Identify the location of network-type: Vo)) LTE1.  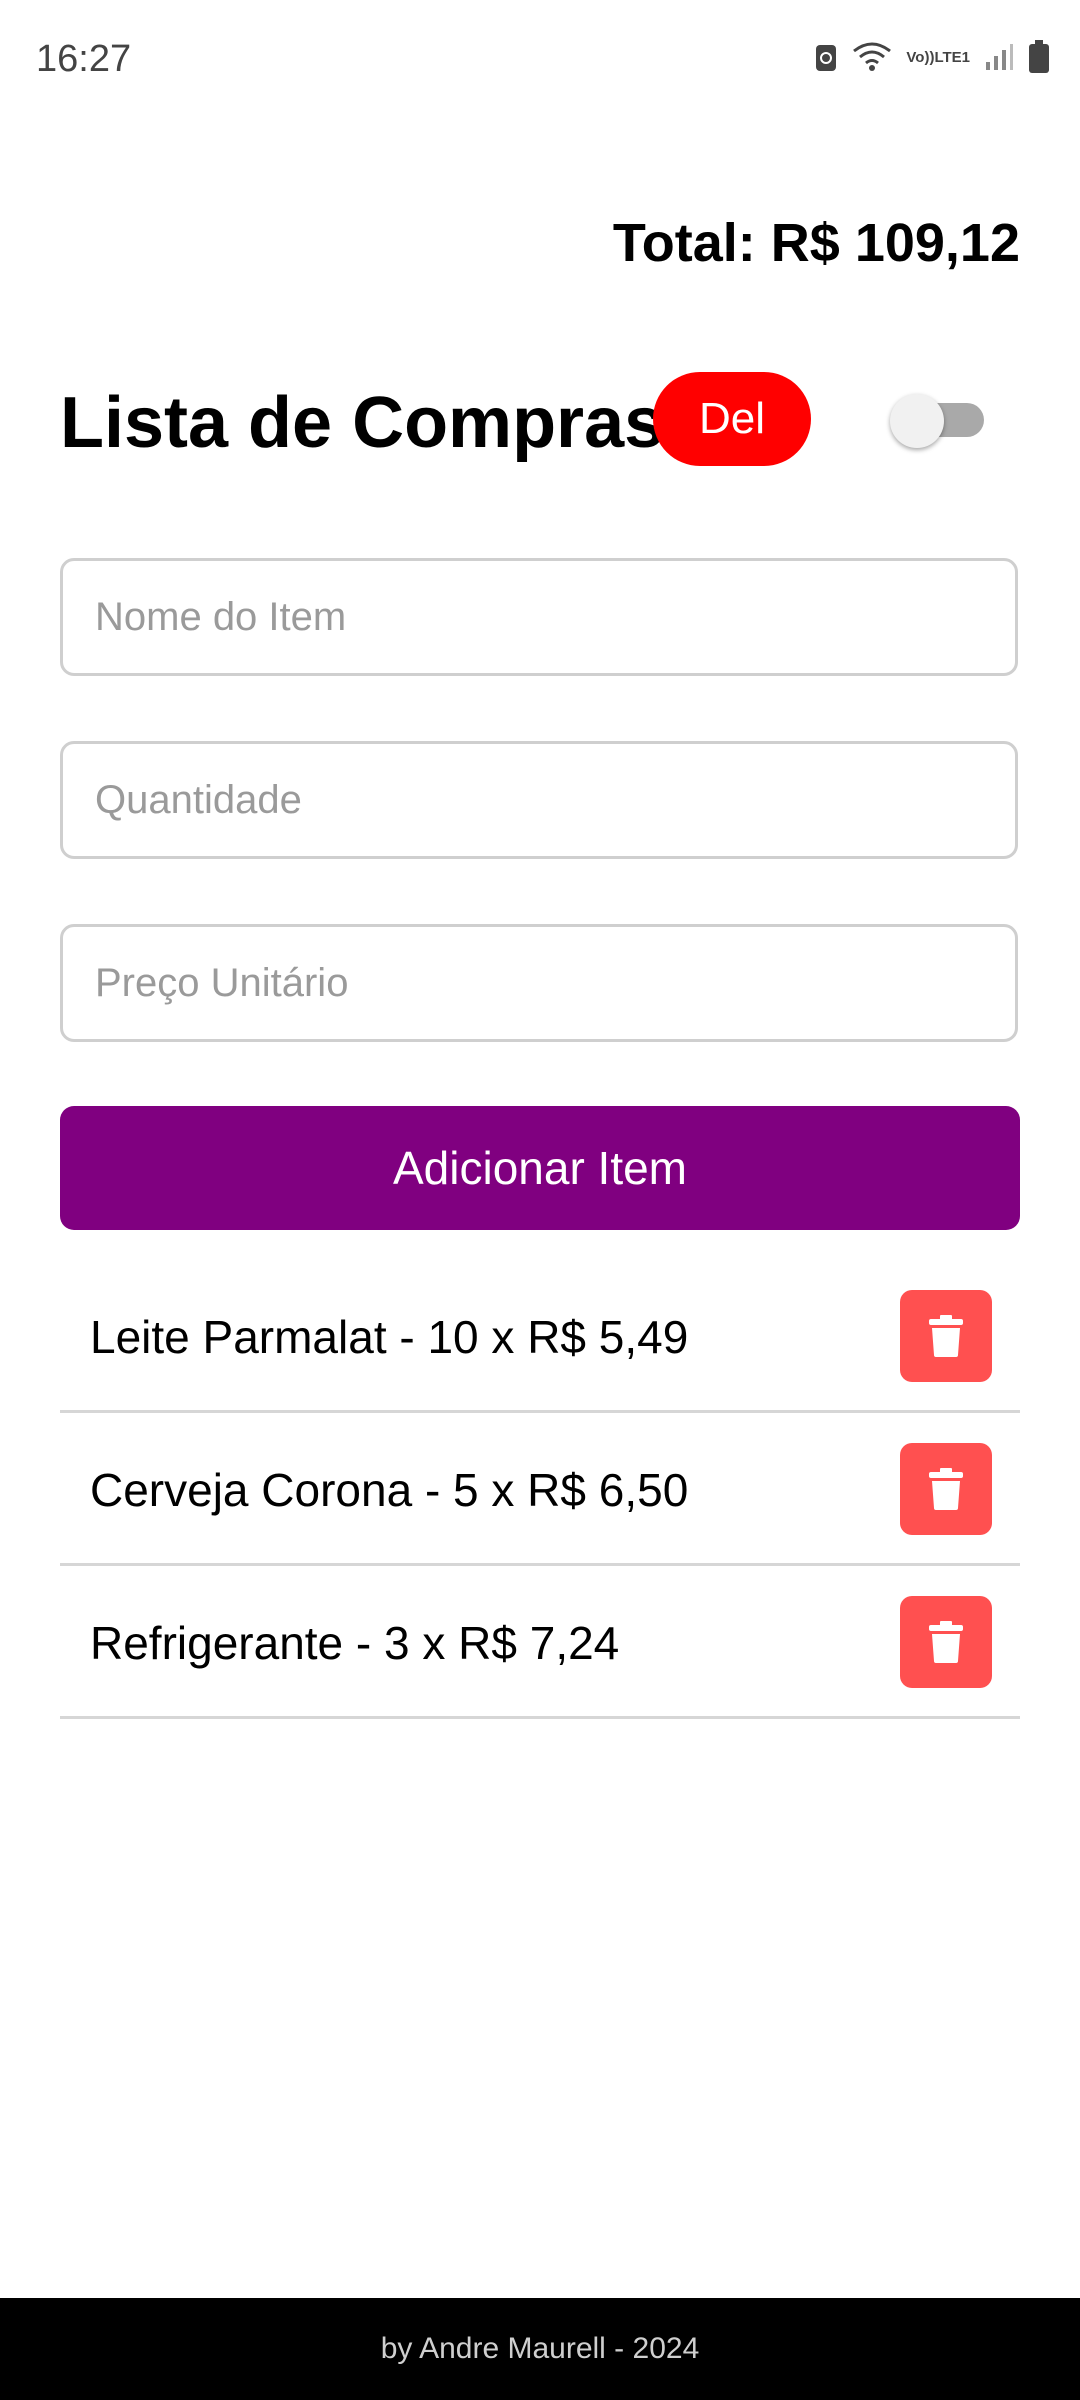
(938, 57).